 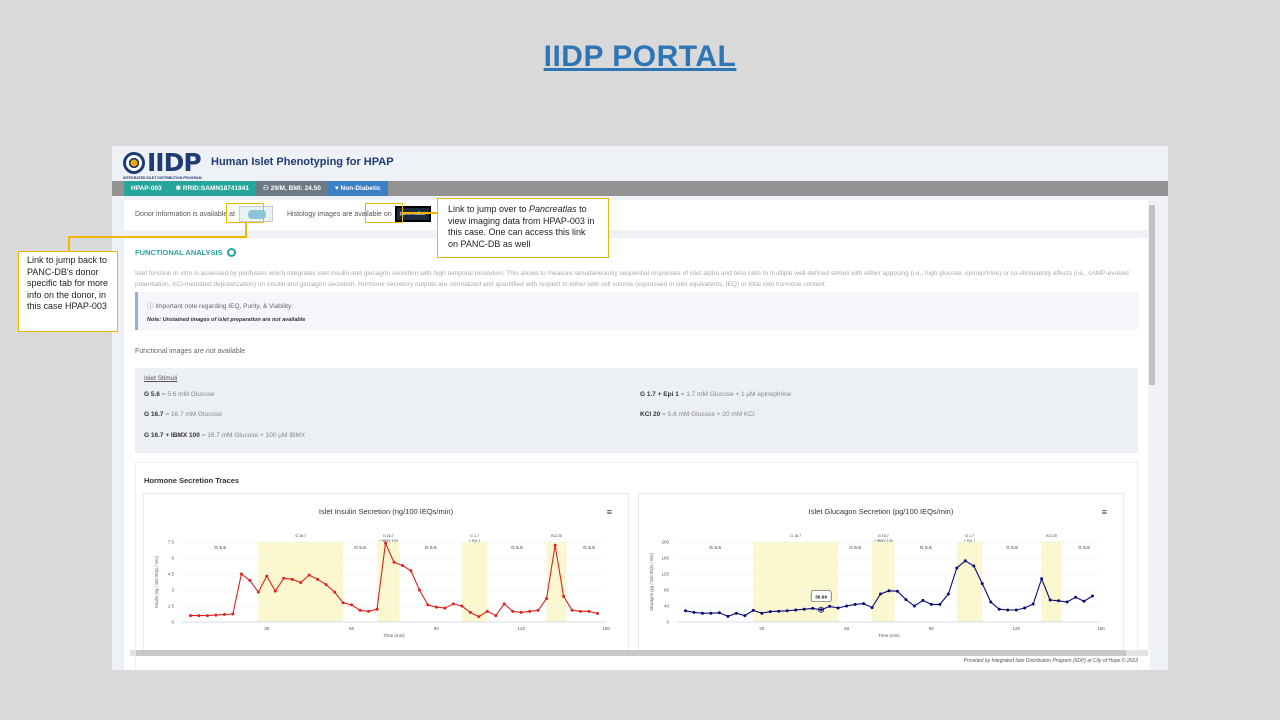 I want to click on x-tick-label: 90, so click(x=932, y=628).